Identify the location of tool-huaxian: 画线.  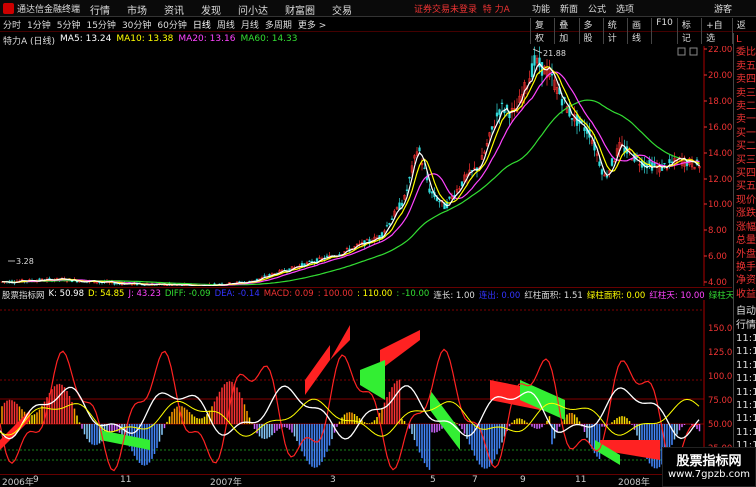
(639, 31).